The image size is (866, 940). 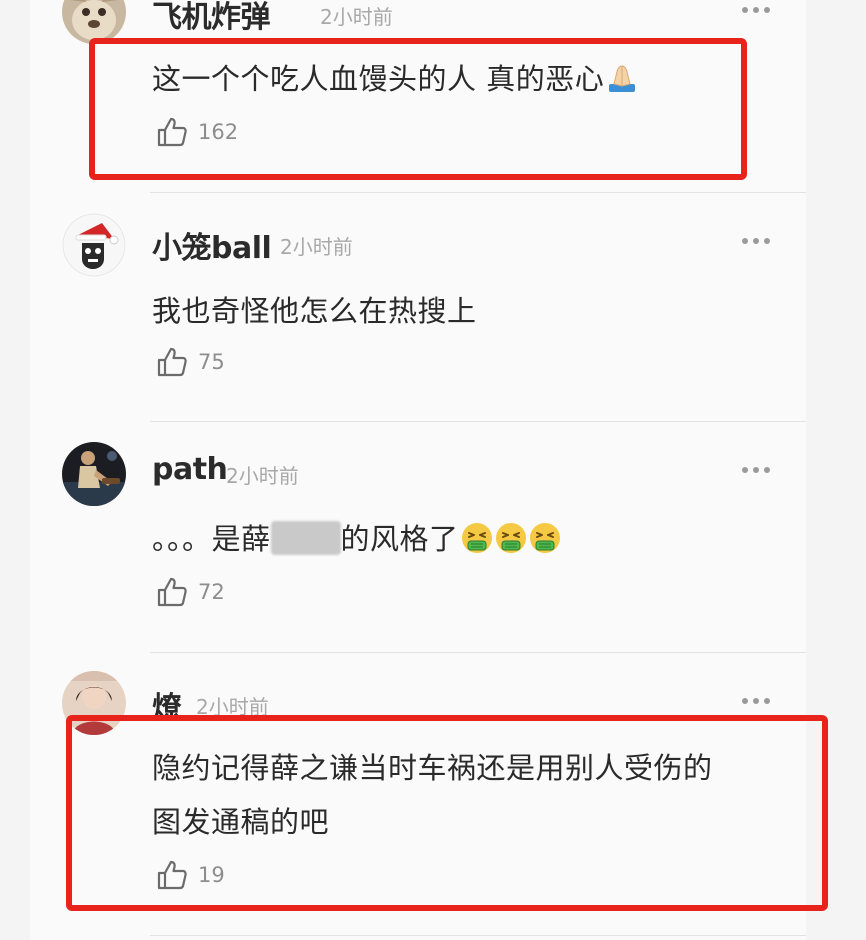 What do you see at coordinates (478, 935) in the screenshot?
I see `divider` at bounding box center [478, 935].